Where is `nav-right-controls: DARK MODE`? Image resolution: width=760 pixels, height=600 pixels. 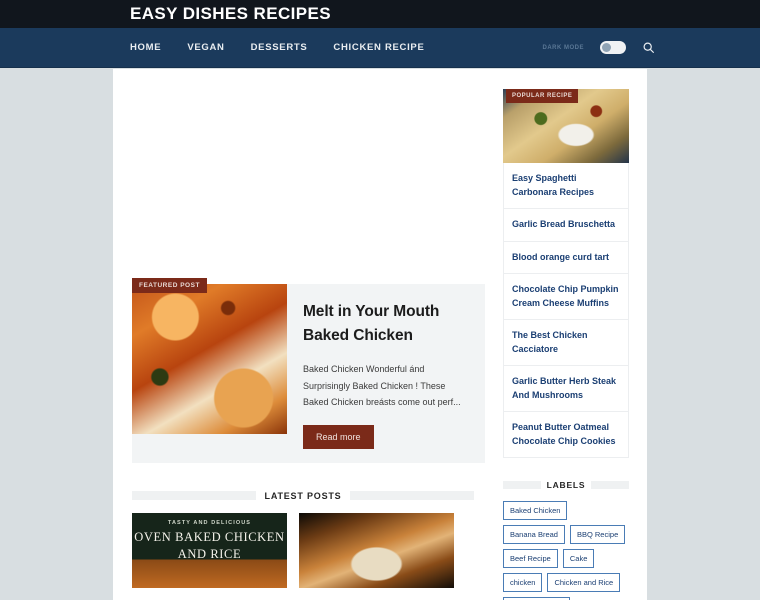 nav-right-controls: DARK MODE is located at coordinates (599, 47).